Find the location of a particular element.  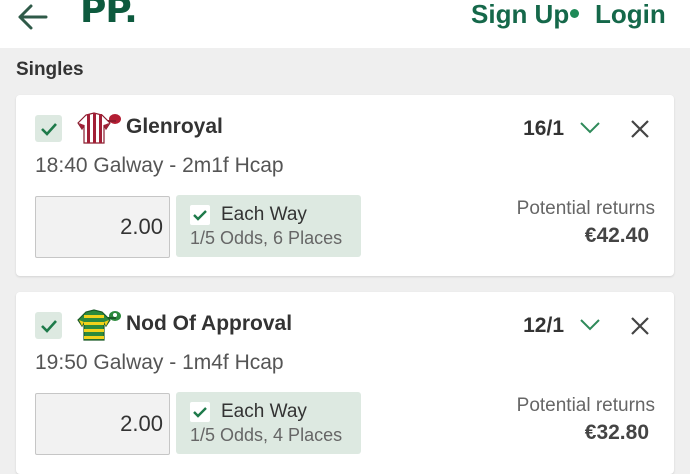

each-way-toggle: Each Way 1/5 Odds, 6 Places is located at coordinates (268, 226).